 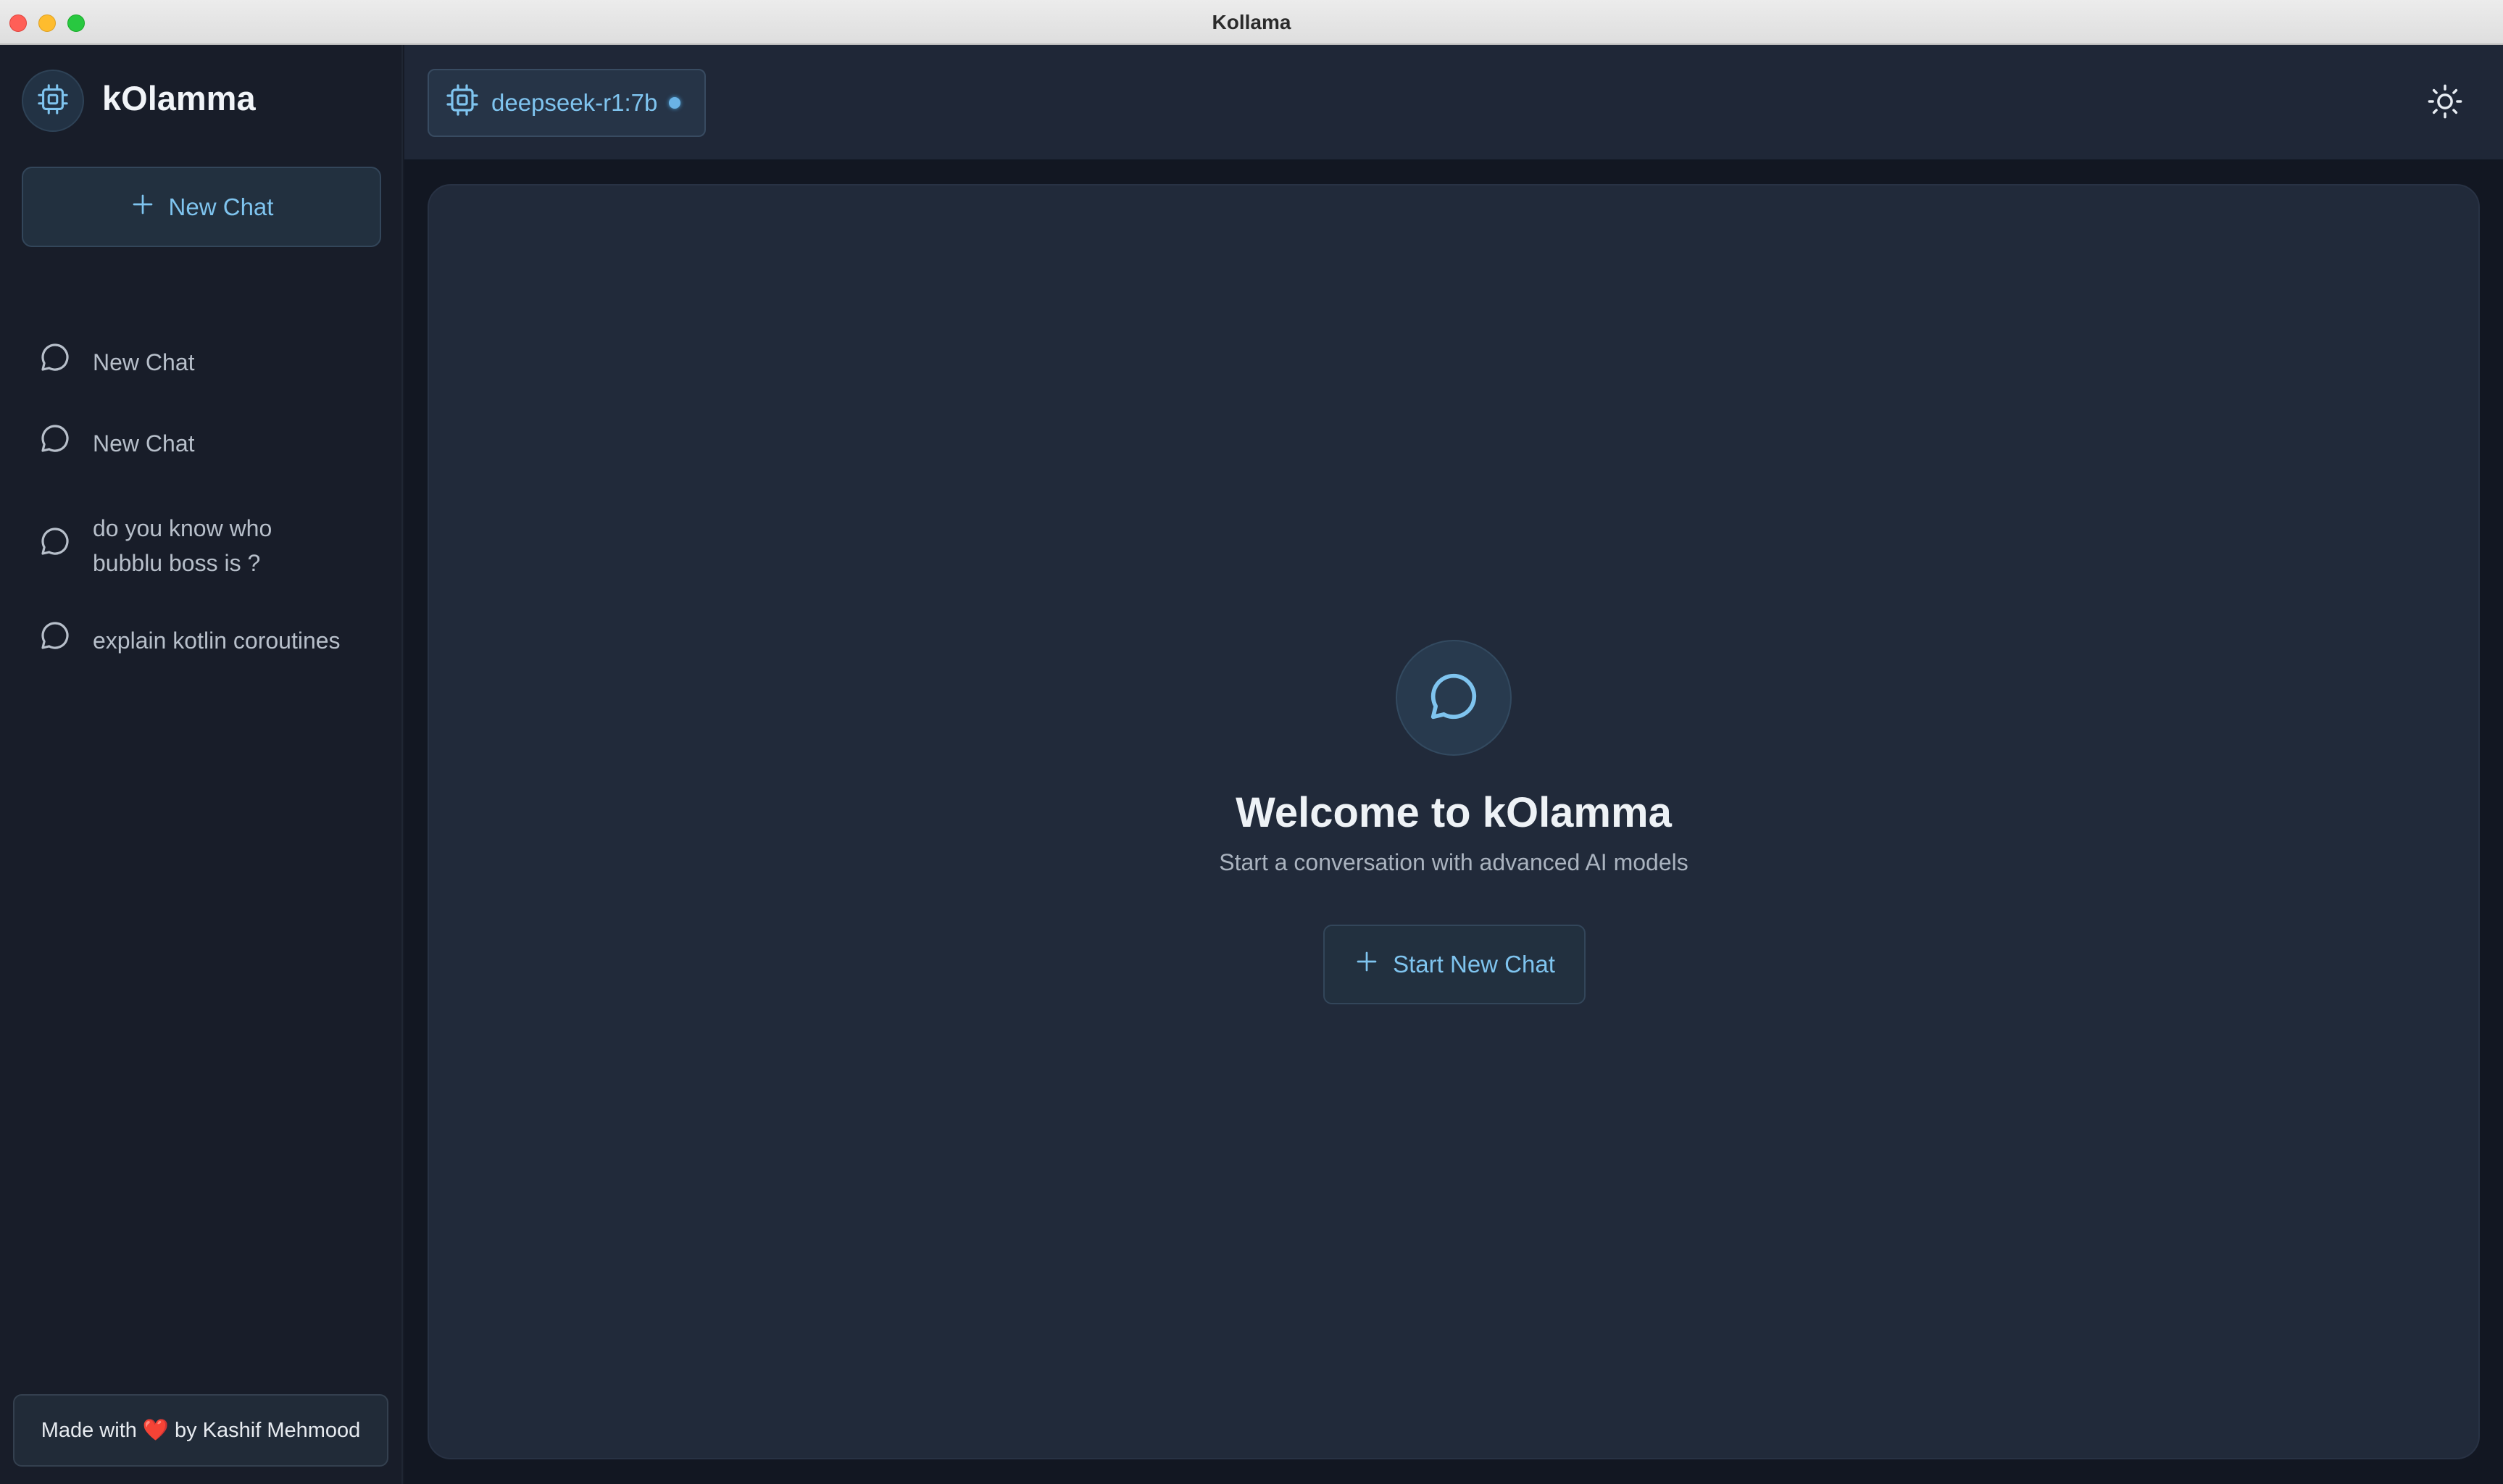 I want to click on start-new-chat-button: Start New Chat, so click(x=1455, y=964).